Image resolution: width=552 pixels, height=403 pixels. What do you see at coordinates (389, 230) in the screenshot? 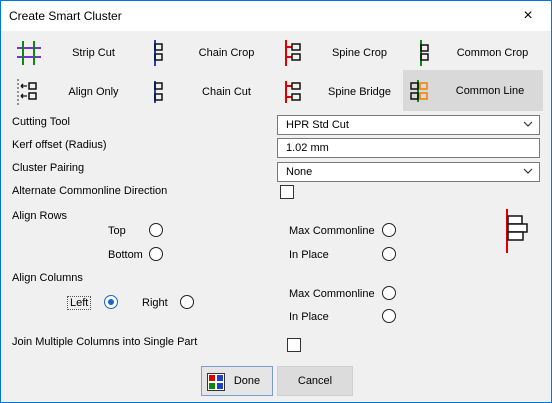
I see `align-rows-max-commonline-radio` at bounding box center [389, 230].